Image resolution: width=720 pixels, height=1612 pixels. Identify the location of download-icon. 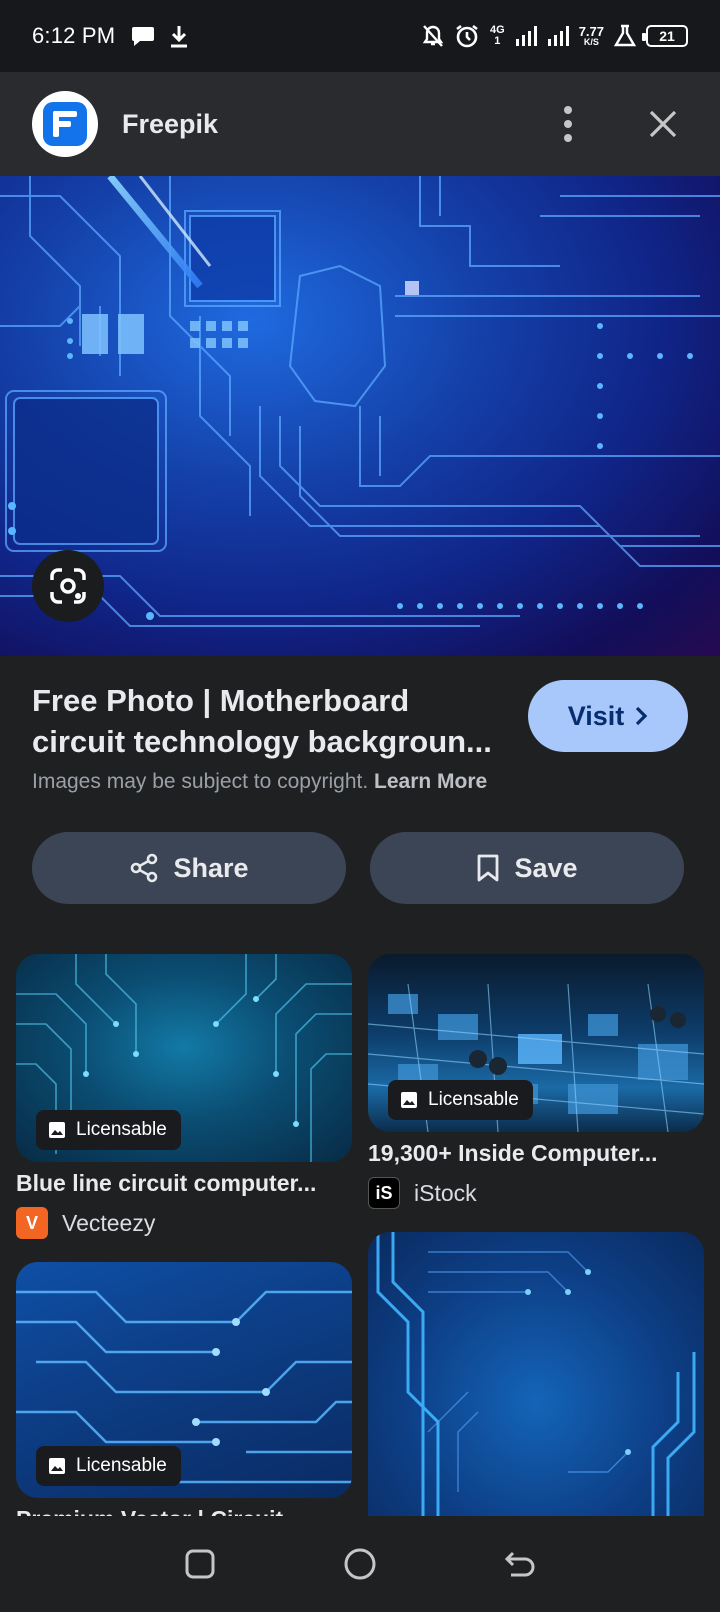
(179, 37).